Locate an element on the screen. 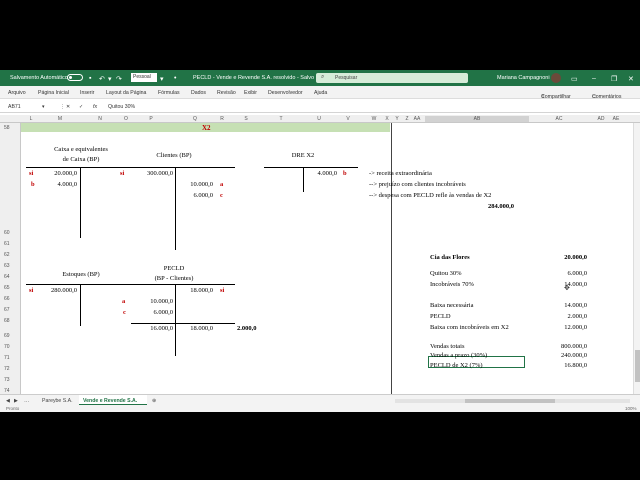 The image size is (640, 480). column-header: AC is located at coordinates (559, 119).